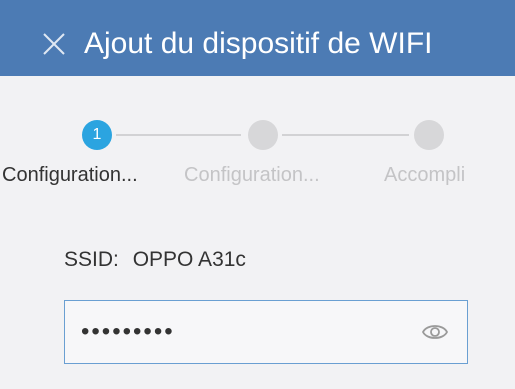 The width and height of the screenshot is (515, 389). I want to click on password-visibility-toggle, so click(435, 332).